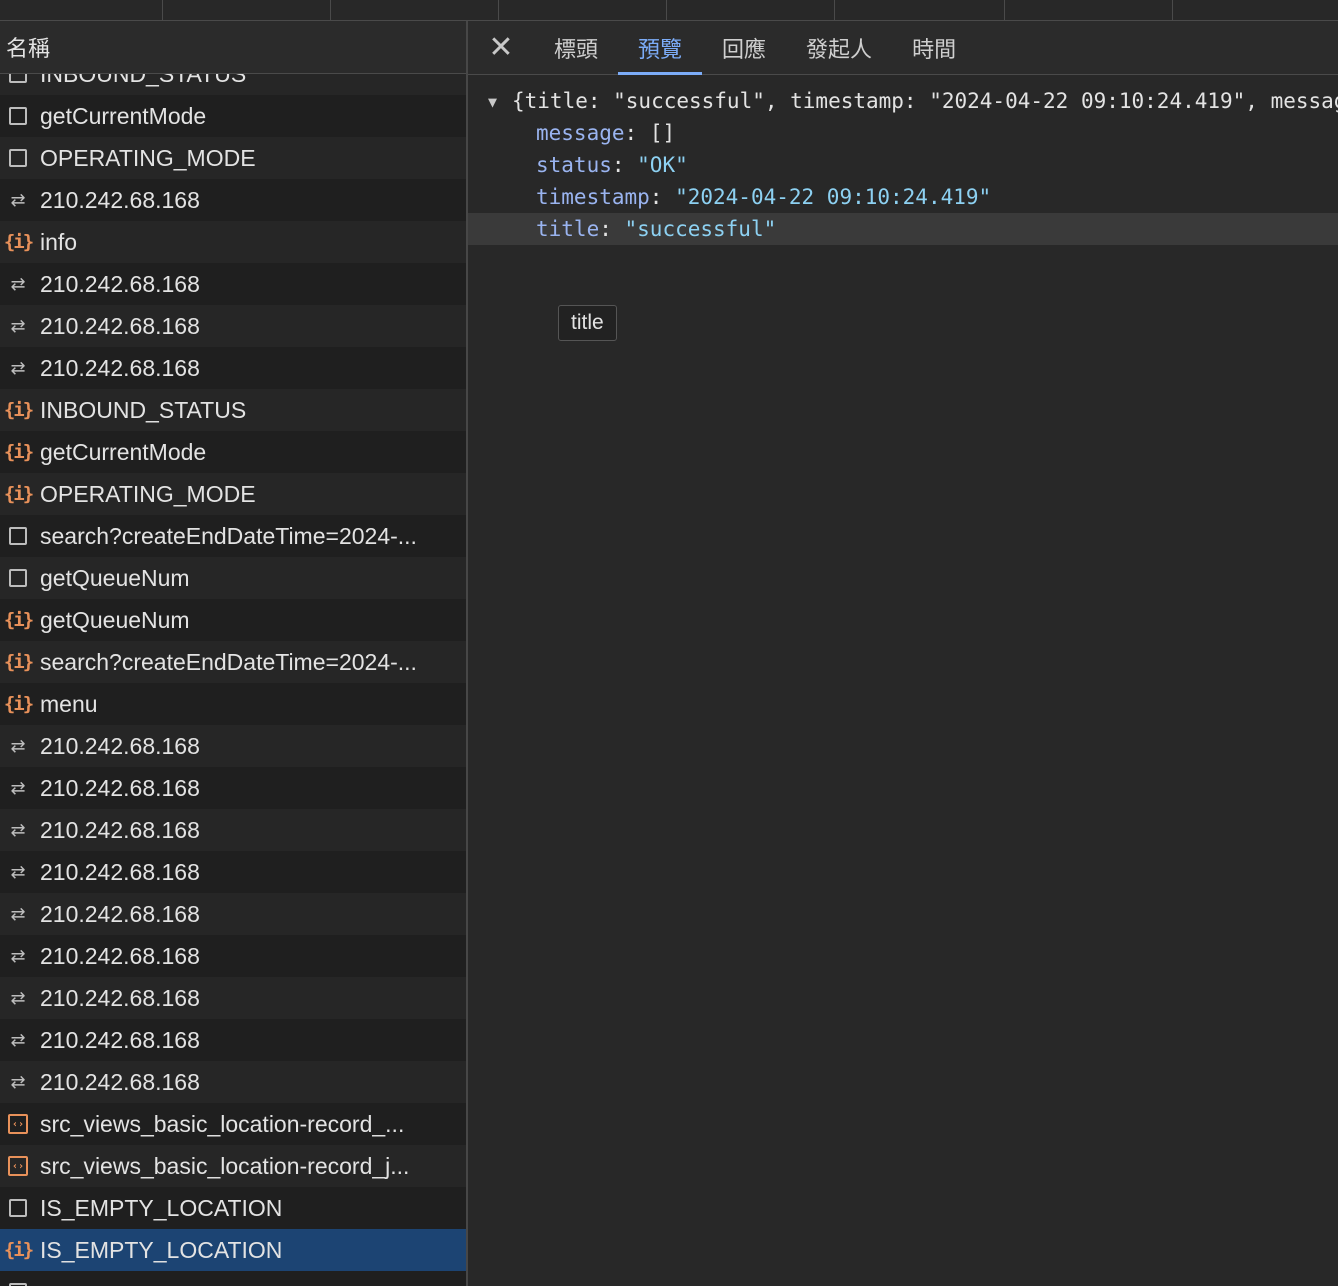  What do you see at coordinates (233, 242) in the screenshot?
I see `table-row: {i} info` at bounding box center [233, 242].